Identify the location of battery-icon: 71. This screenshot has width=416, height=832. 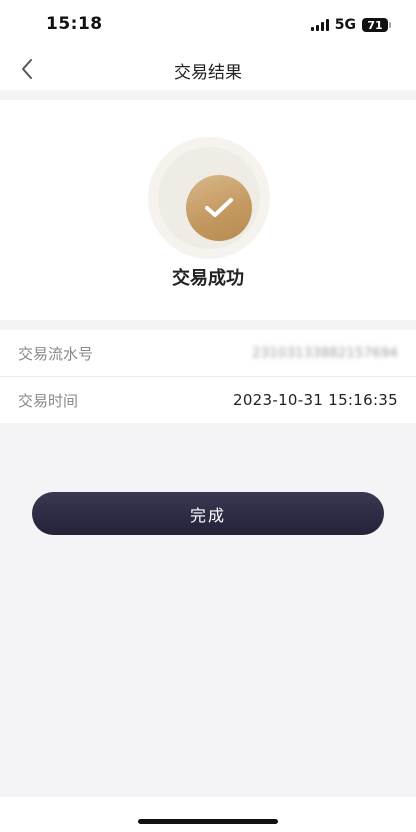
(376, 25).